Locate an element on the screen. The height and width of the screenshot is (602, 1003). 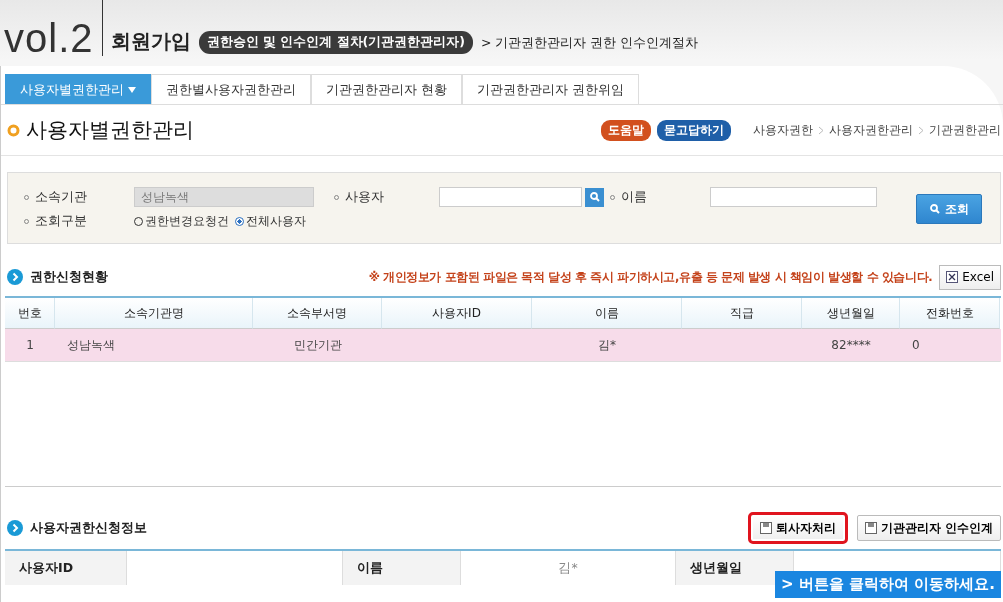
breadcrumb-item: 사용자권한관리 is located at coordinates (871, 130).